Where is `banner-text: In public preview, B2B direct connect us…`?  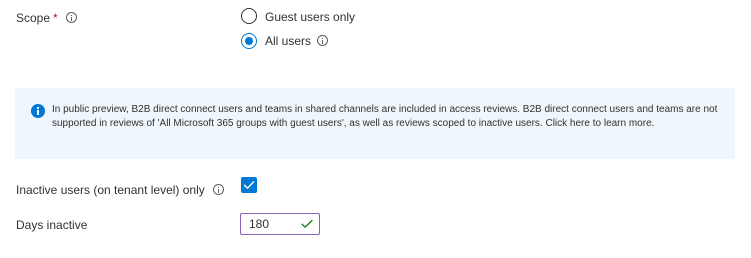
banner-text: In public preview, B2B direct connect us… is located at coordinates (390, 117).